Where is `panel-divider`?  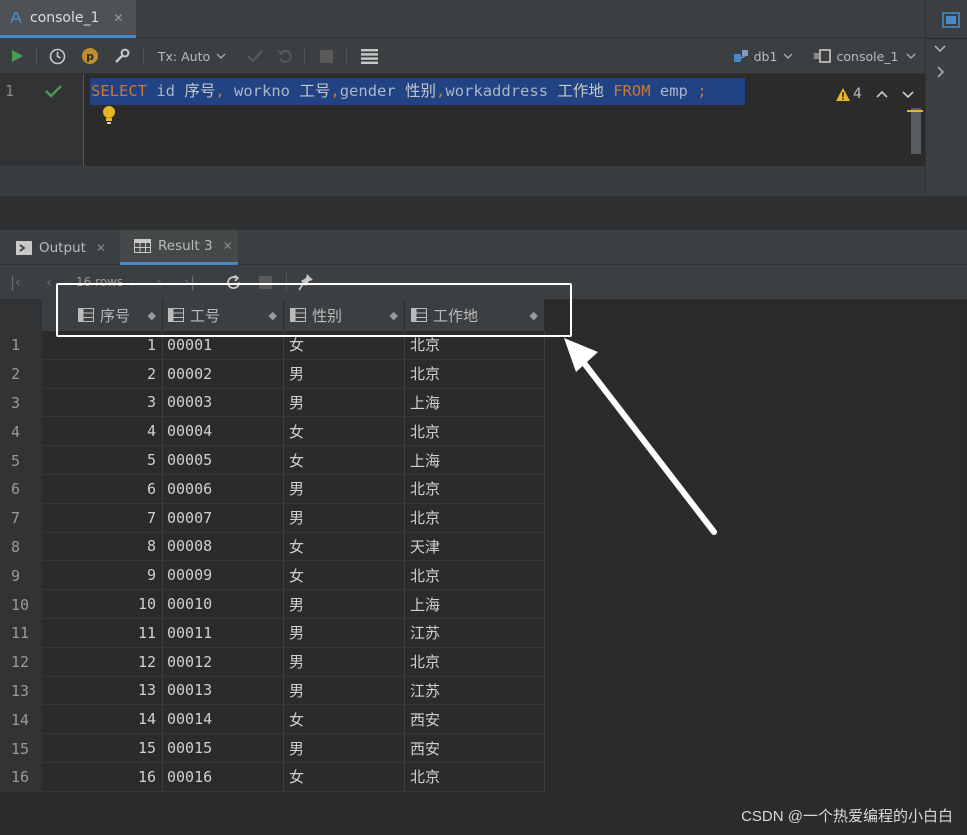
panel-divider is located at coordinates (483, 212).